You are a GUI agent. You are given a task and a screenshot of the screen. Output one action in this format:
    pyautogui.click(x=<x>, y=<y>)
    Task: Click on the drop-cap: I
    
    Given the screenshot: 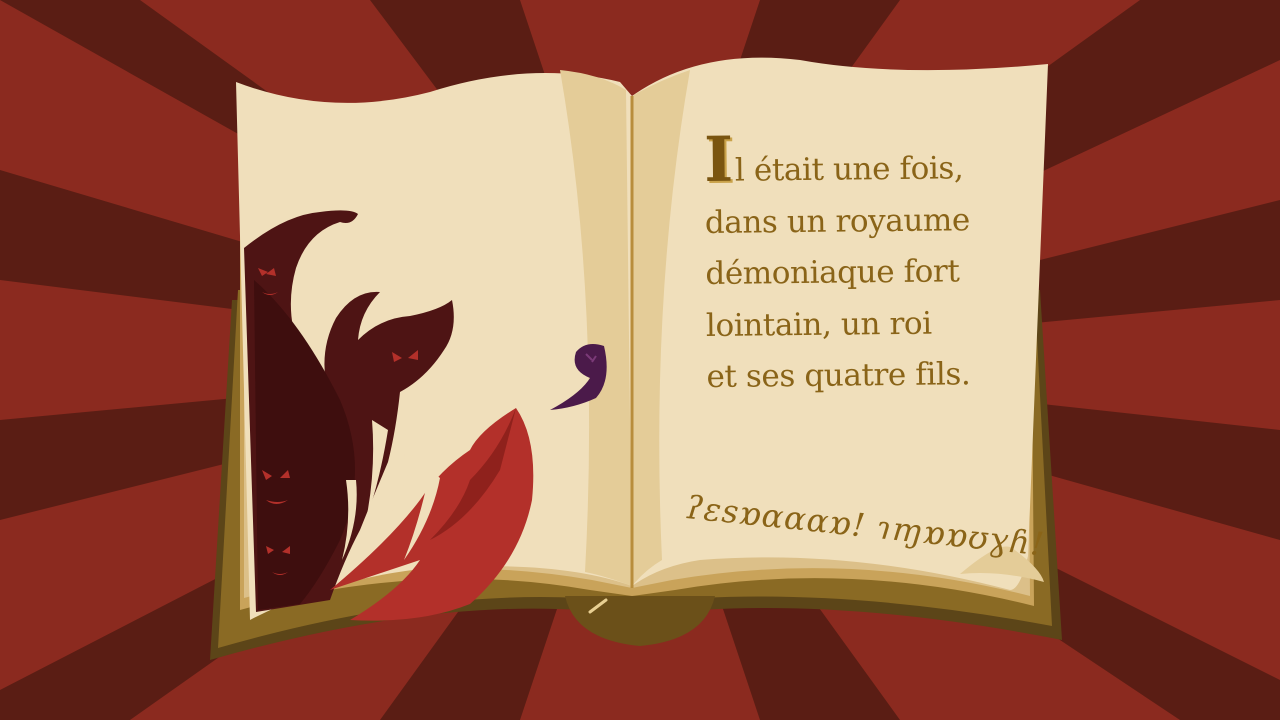 What is the action you would take?
    pyautogui.click(x=718, y=159)
    